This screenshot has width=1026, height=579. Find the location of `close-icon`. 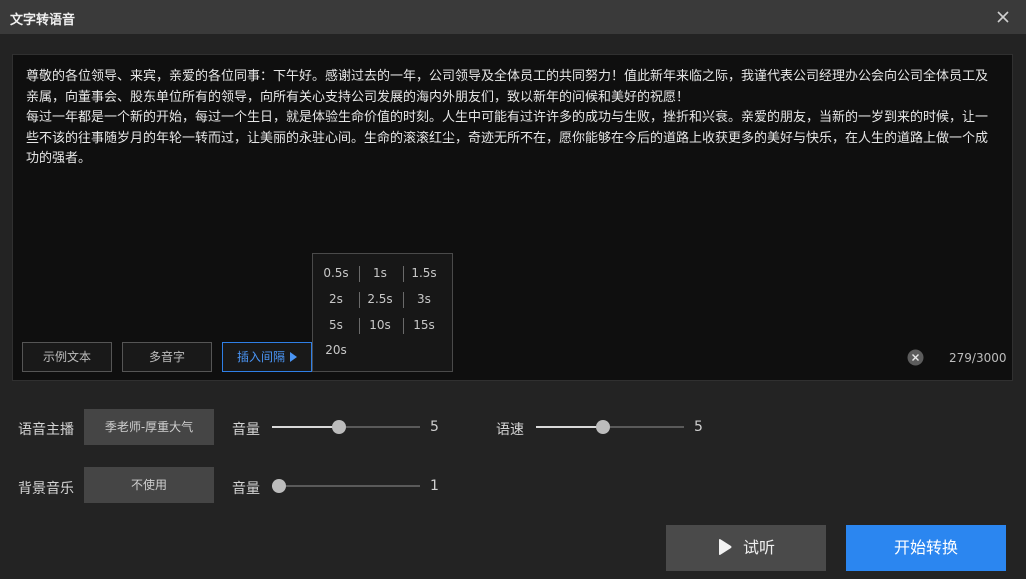

close-icon is located at coordinates (1003, 17).